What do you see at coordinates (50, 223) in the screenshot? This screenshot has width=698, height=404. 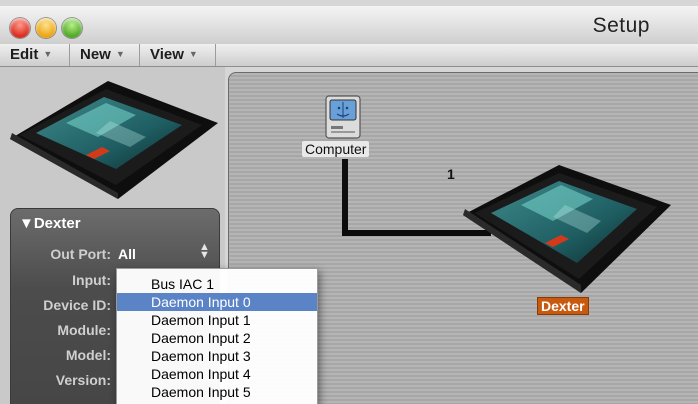 I see `inspector-title: ▼Dexter` at bounding box center [50, 223].